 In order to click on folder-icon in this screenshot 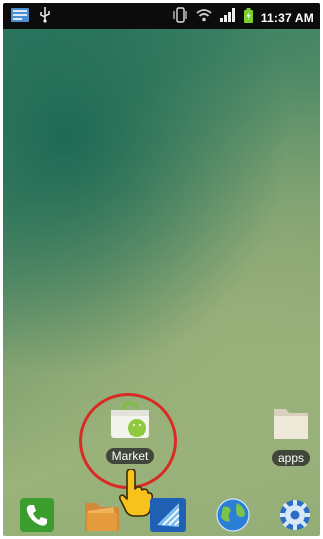, I will do `click(291, 424)`.